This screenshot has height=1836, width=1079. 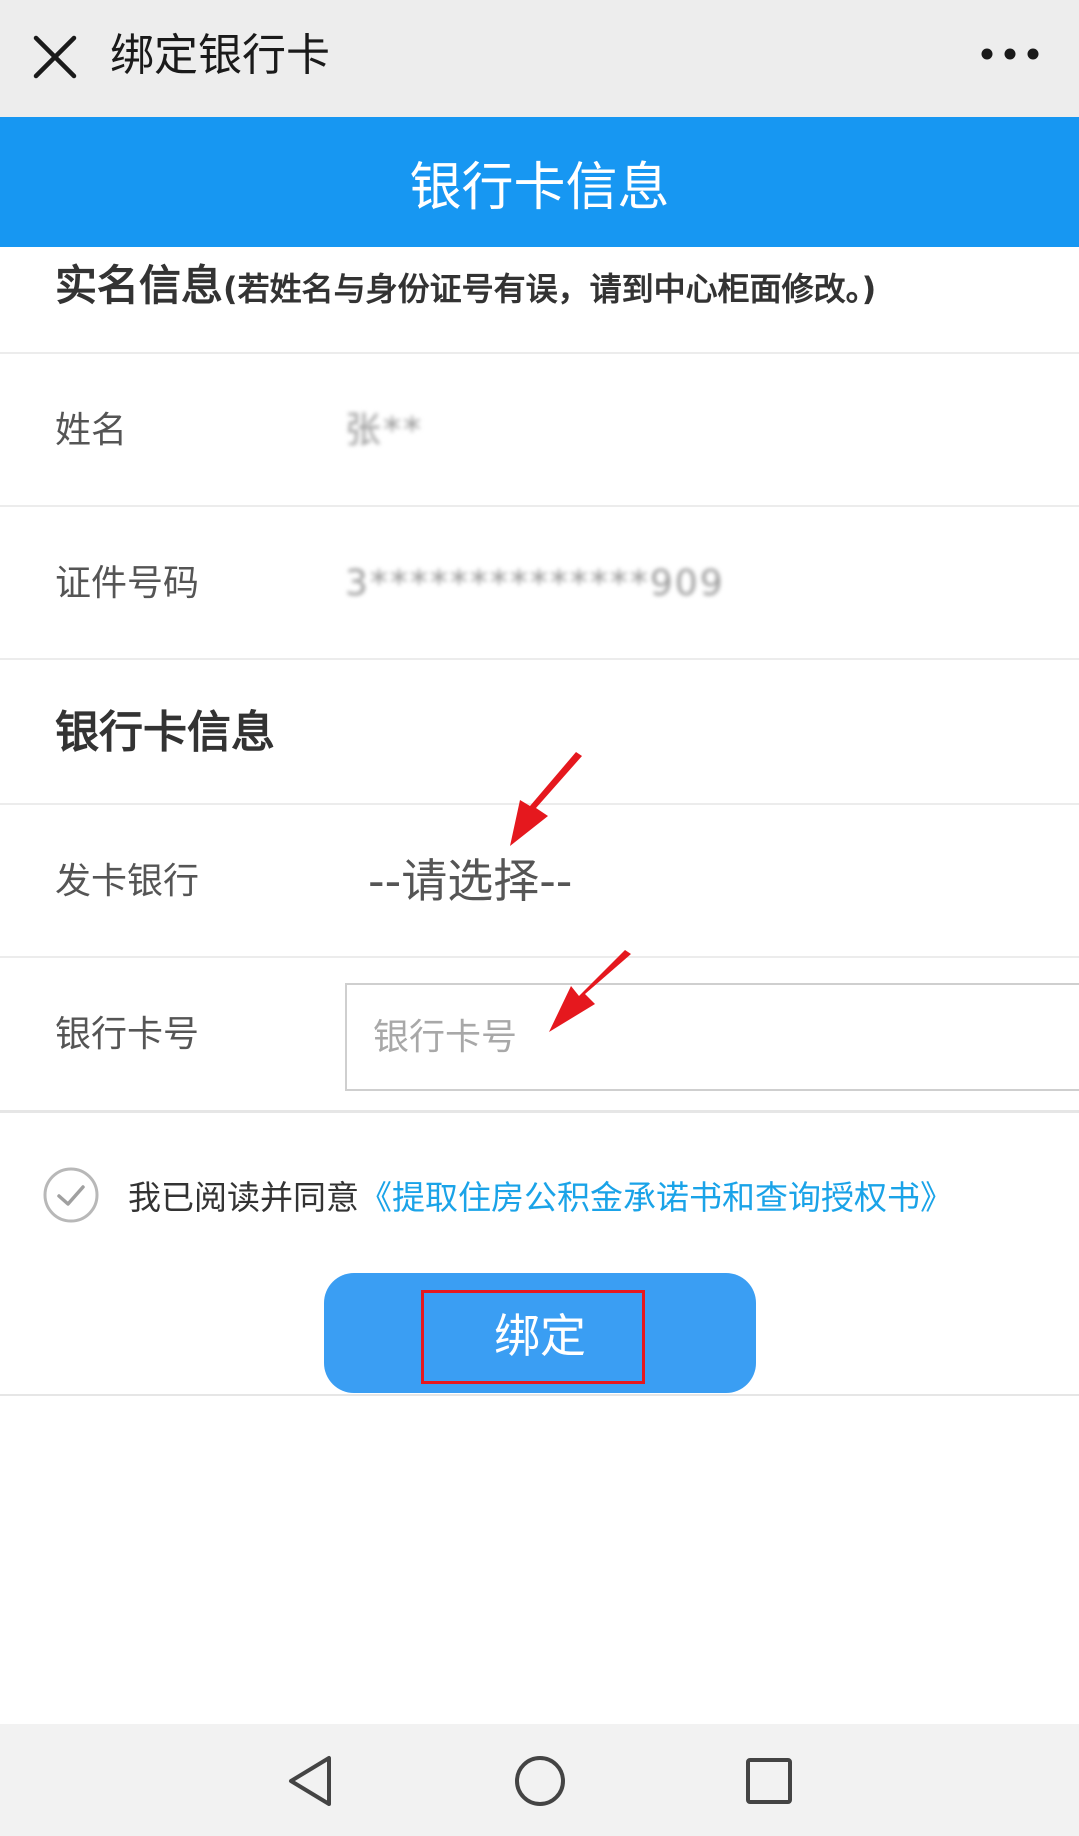 I want to click on more-dots-icon, so click(x=1010, y=54).